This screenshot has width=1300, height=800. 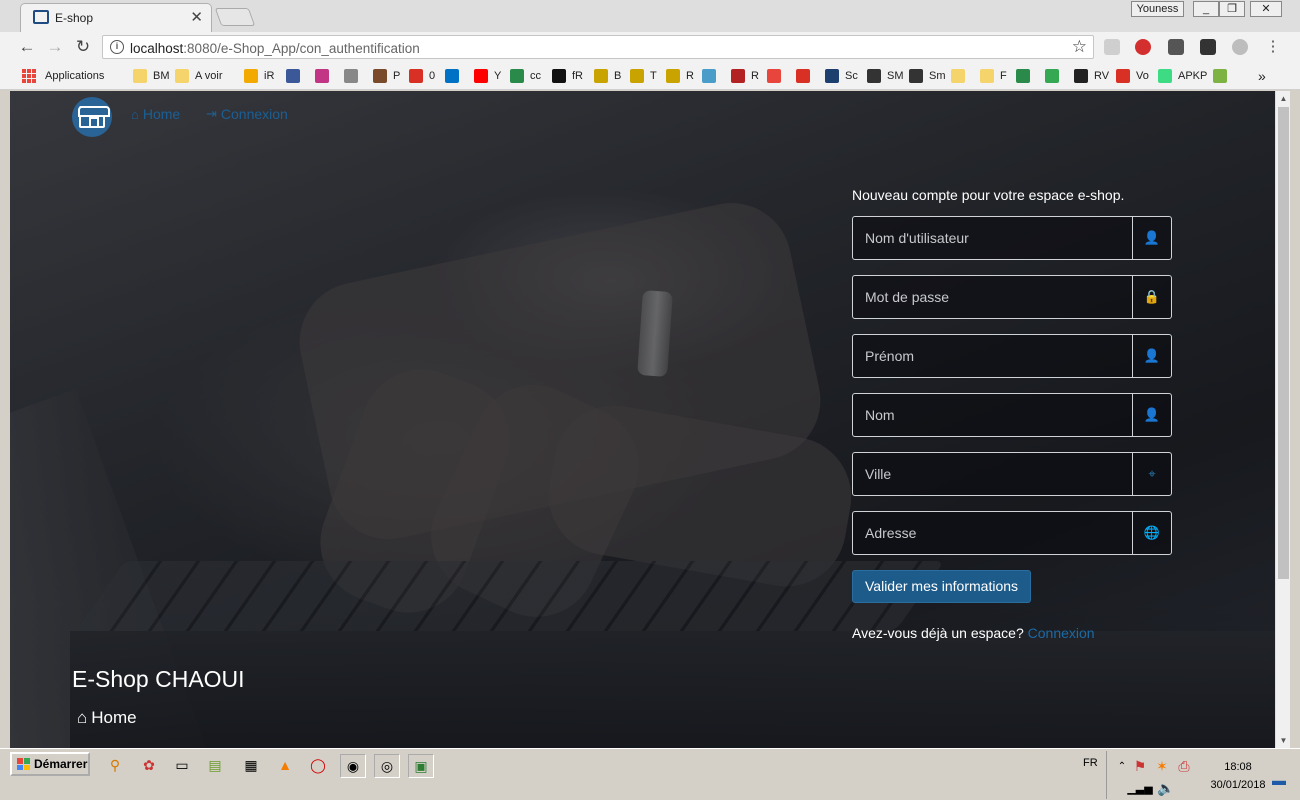 I want to click on opera-icon: ◯, so click(x=318, y=765).